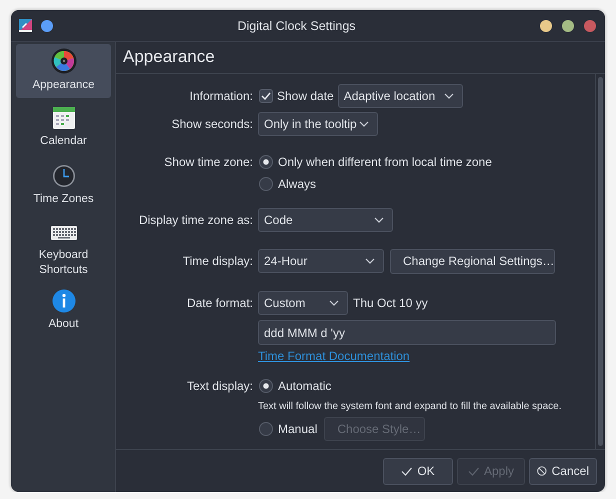  What do you see at coordinates (217, 261) in the screenshot?
I see `field-label: Time display:` at bounding box center [217, 261].